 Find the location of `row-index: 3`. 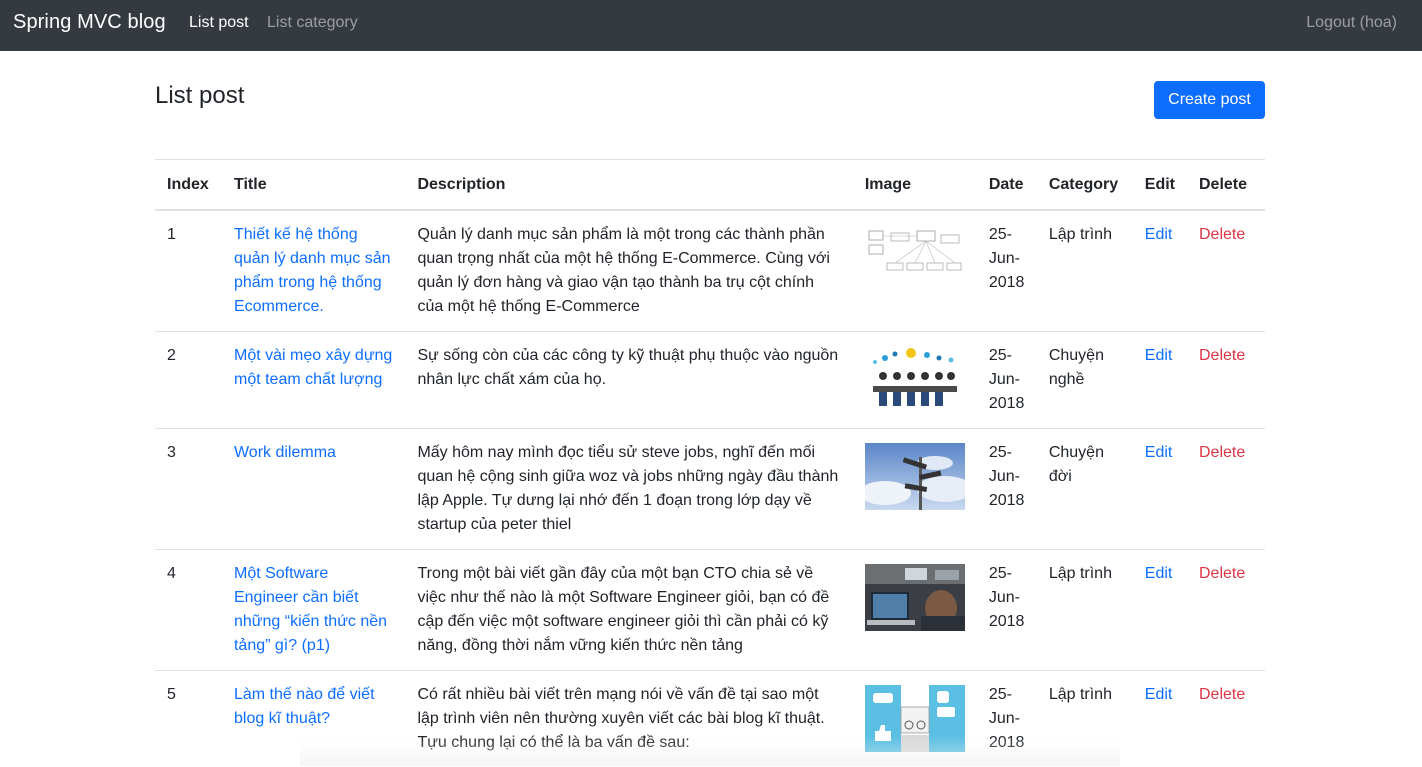

row-index: 3 is located at coordinates (188, 489).